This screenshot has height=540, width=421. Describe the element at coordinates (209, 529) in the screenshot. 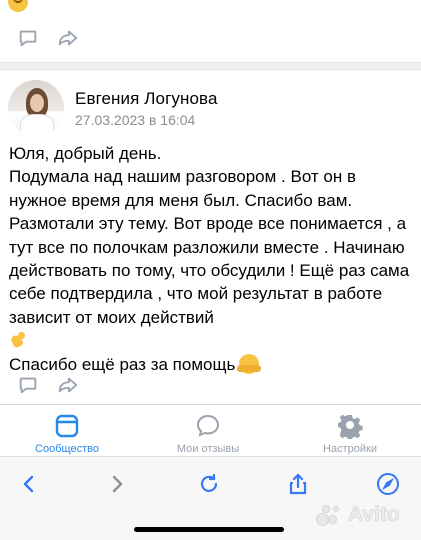

I see `home-indicator` at that location.